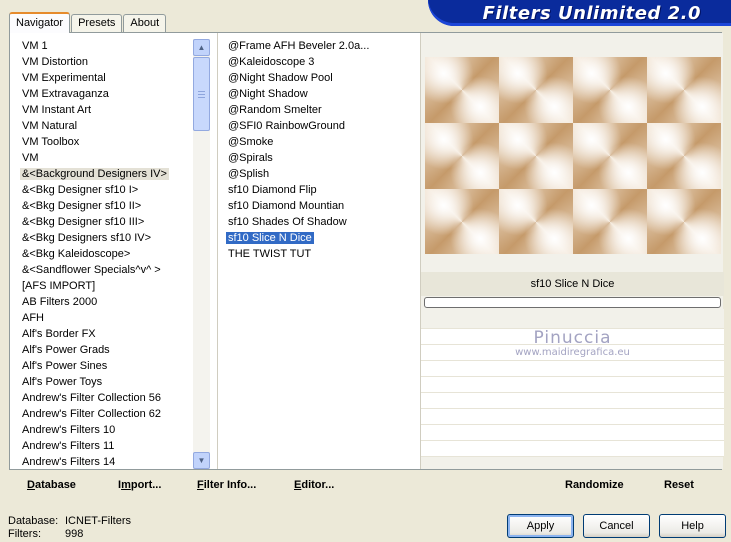  What do you see at coordinates (59, 334) in the screenshot?
I see `category-item-label: Alf's Border FX` at bounding box center [59, 334].